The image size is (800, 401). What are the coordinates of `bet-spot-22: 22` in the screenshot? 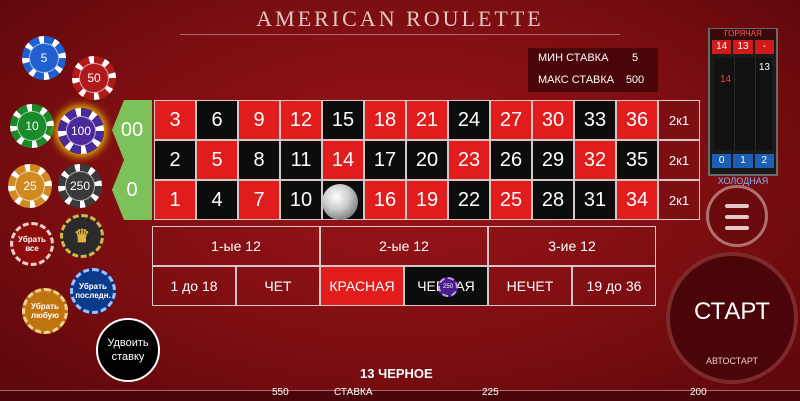 It's located at (469, 200).